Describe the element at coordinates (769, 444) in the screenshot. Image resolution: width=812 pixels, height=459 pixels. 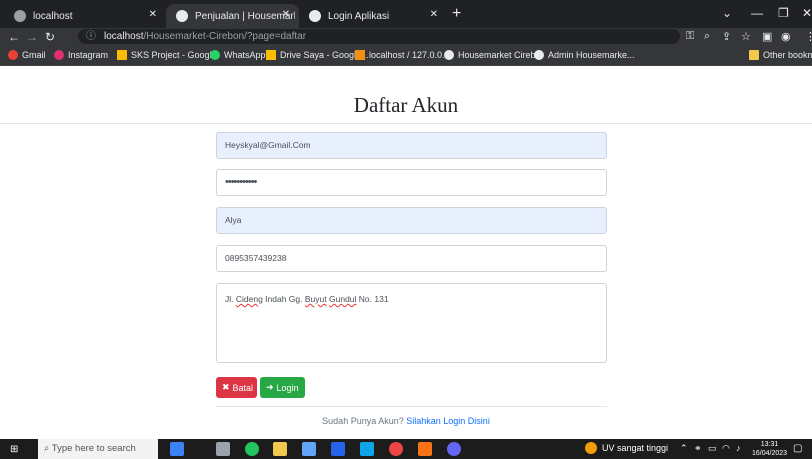
I see `clock-time: 13:31` at that location.